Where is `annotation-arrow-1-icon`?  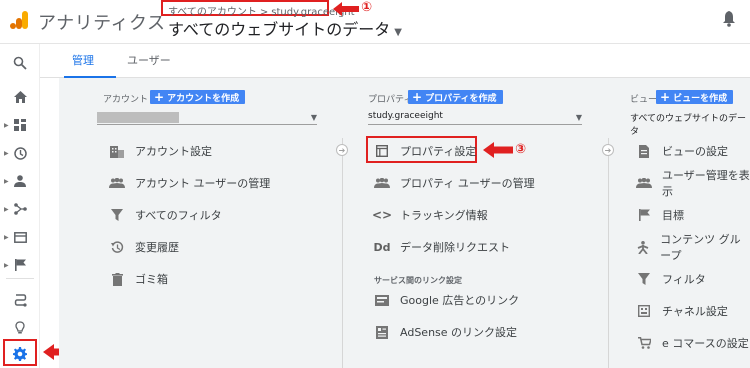 annotation-arrow-1-icon is located at coordinates (346, 9).